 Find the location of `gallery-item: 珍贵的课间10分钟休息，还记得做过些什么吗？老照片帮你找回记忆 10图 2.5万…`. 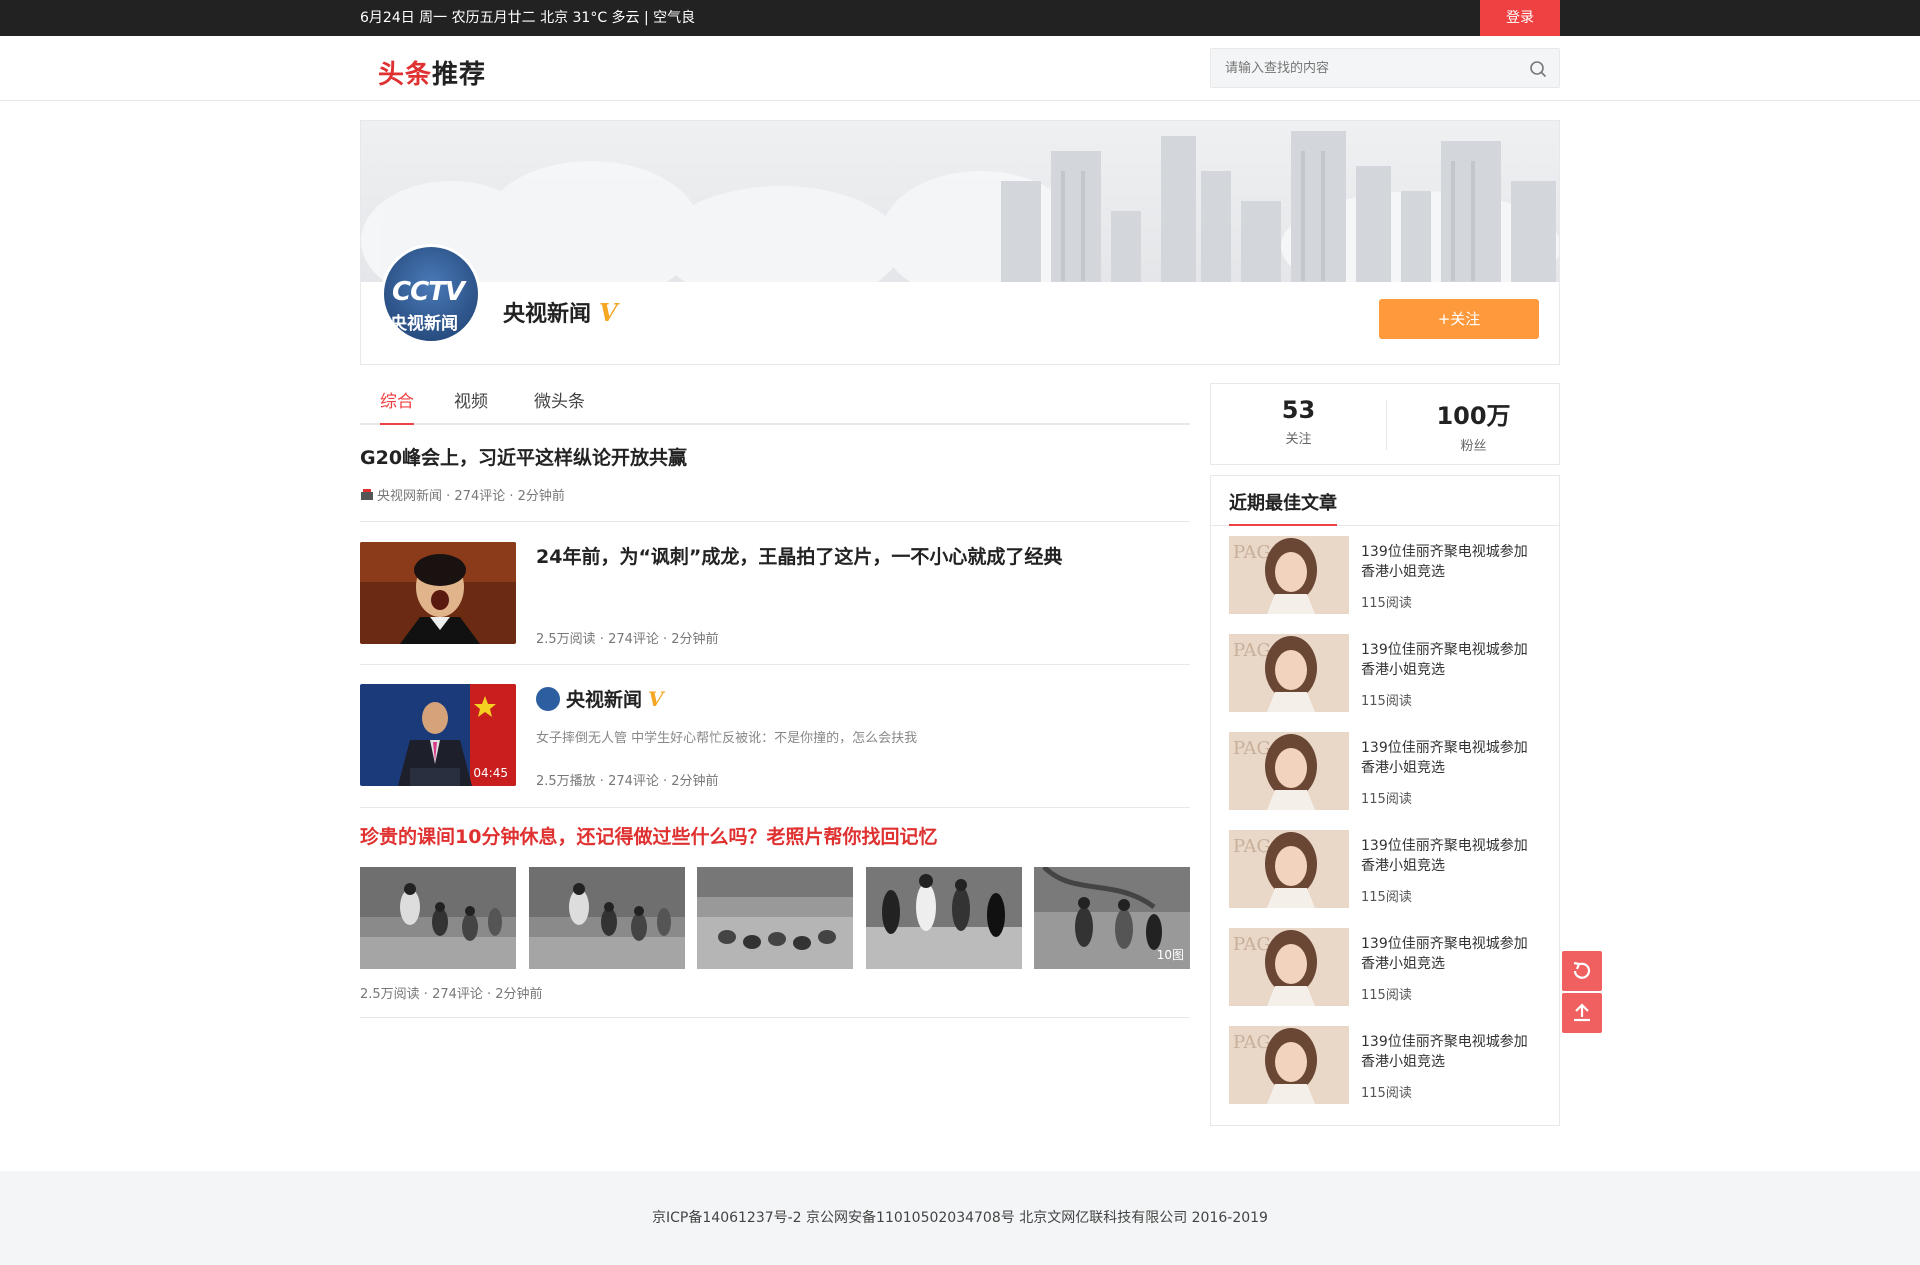

gallery-item: 珍贵的课间10分钟休息，还记得做过些什么吗？老照片帮你找回记忆 10图 2.5万… is located at coordinates (775, 913).